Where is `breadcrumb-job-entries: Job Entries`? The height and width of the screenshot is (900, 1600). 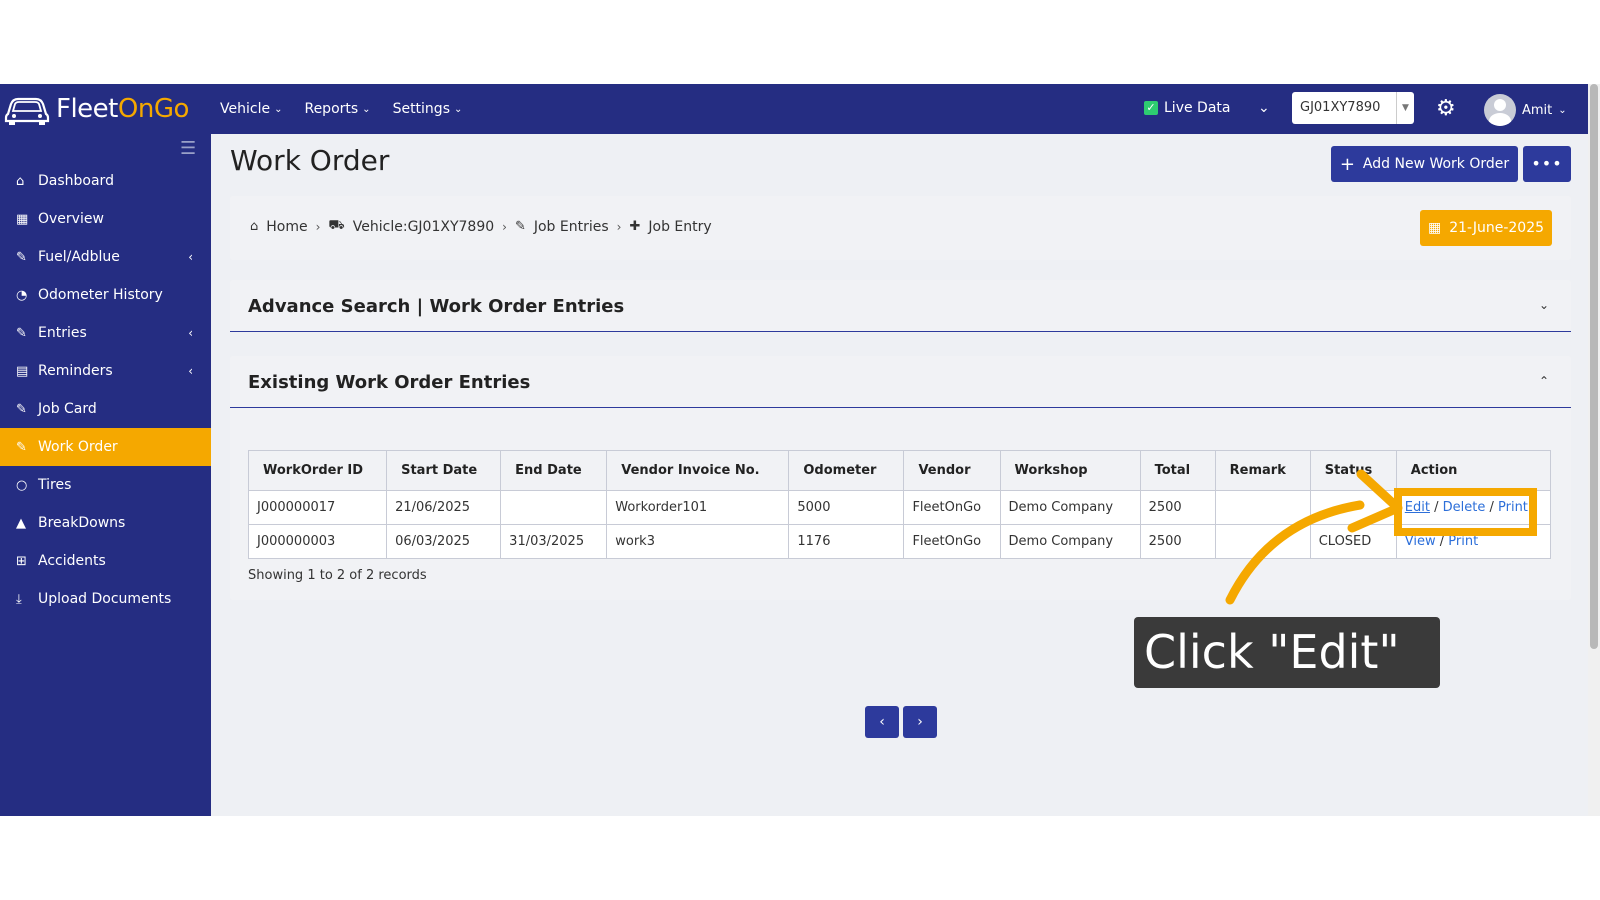
breadcrumb-job-entries: Job Entries is located at coordinates (571, 227).